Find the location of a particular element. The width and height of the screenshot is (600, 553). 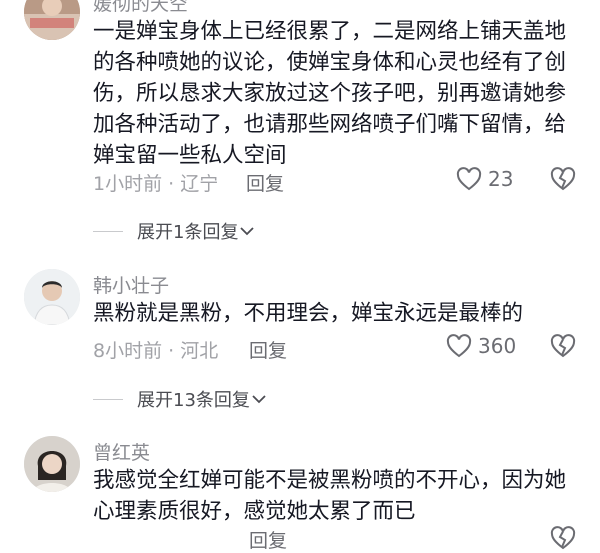

comment-text: 我感觉全红婵可能不是被黑粉喷的不开心，因为她心理素质很好，感觉她太累了而已 is located at coordinates (330, 496).